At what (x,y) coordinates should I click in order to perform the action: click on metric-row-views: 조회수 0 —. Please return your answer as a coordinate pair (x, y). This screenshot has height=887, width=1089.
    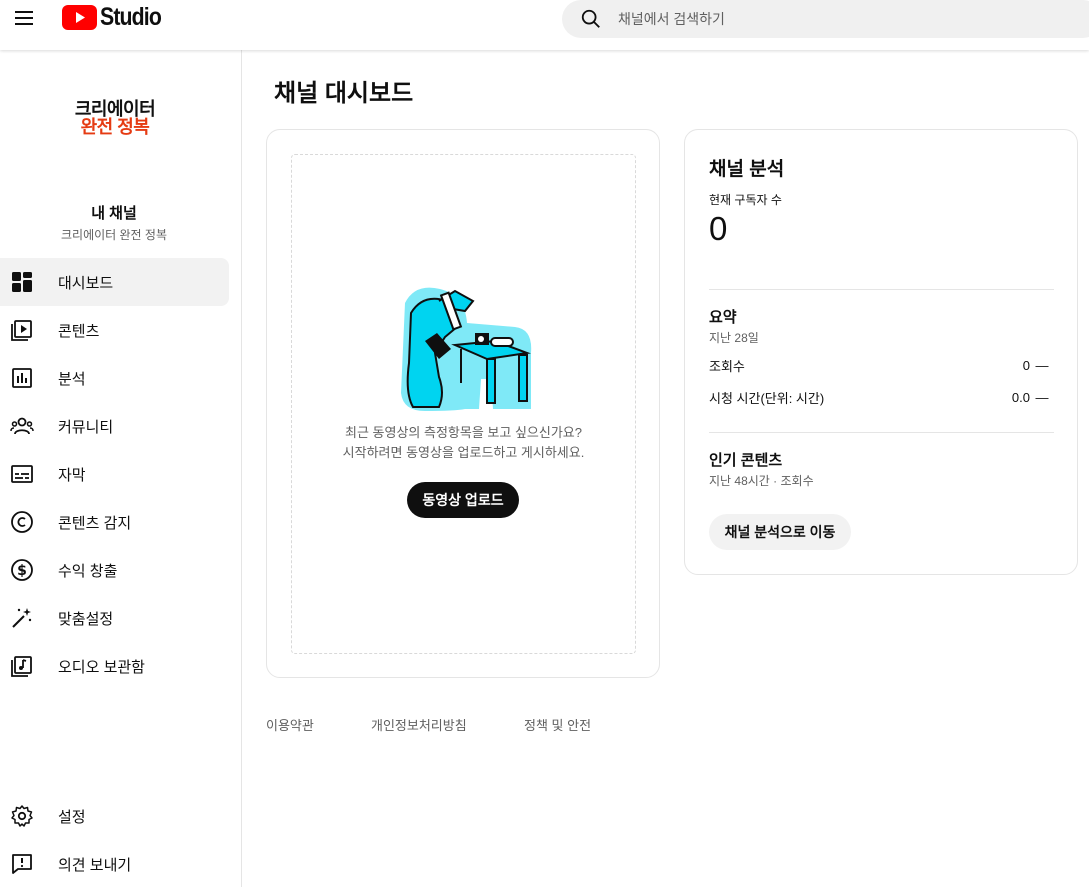
    Looking at the image, I should click on (881, 365).